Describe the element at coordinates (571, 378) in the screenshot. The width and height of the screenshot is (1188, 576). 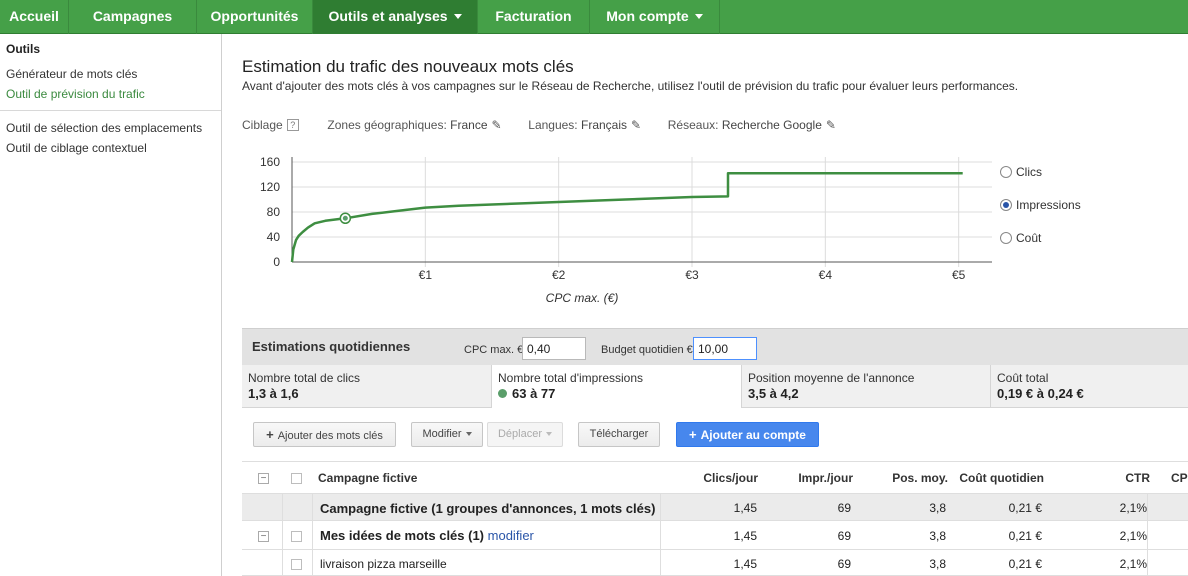
I see `estimate-label: Nombre total d'impressions` at that location.